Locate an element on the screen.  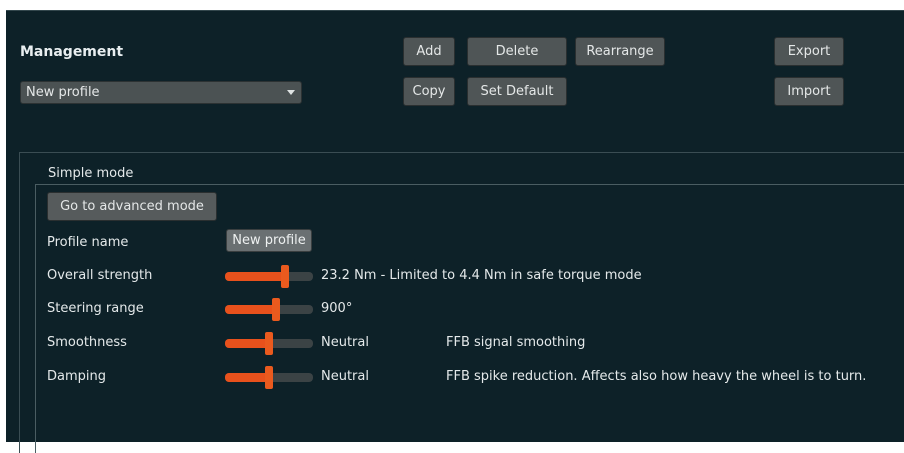
export-button: Export is located at coordinates (809, 51).